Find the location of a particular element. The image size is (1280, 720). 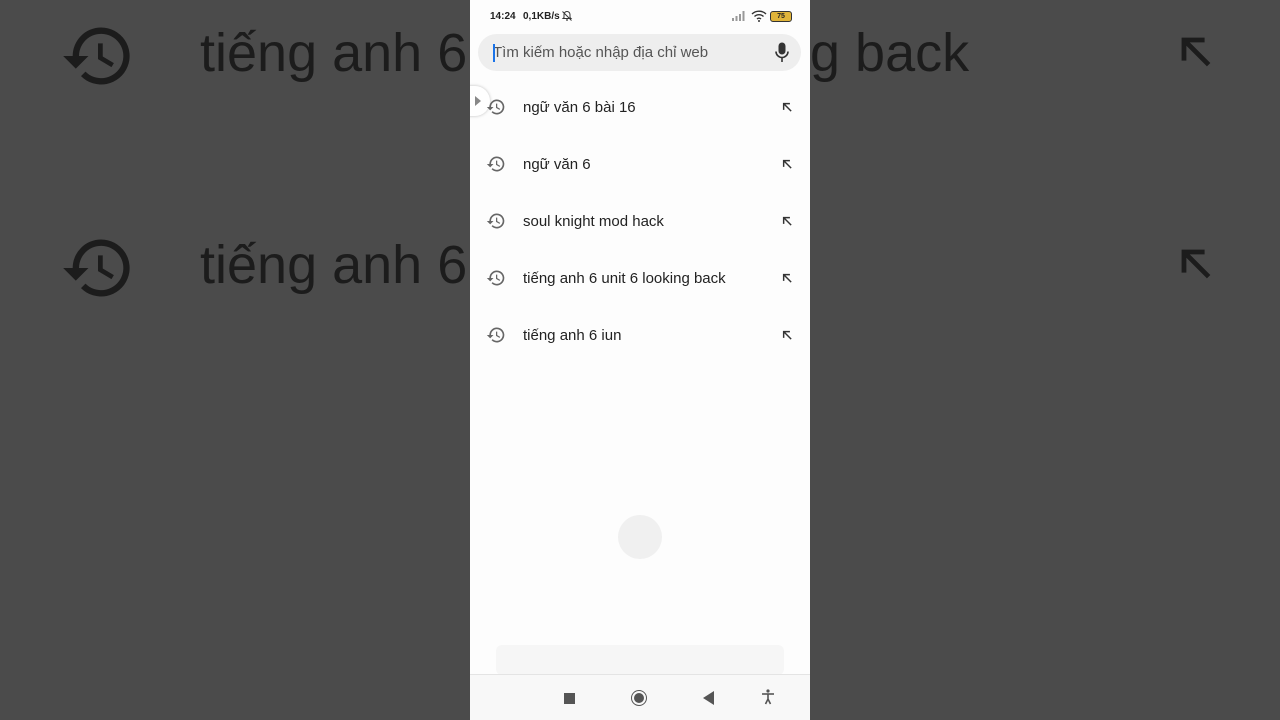

suggestion-item: tiếng anh 6 unit 6 looking back is located at coordinates (640, 278).